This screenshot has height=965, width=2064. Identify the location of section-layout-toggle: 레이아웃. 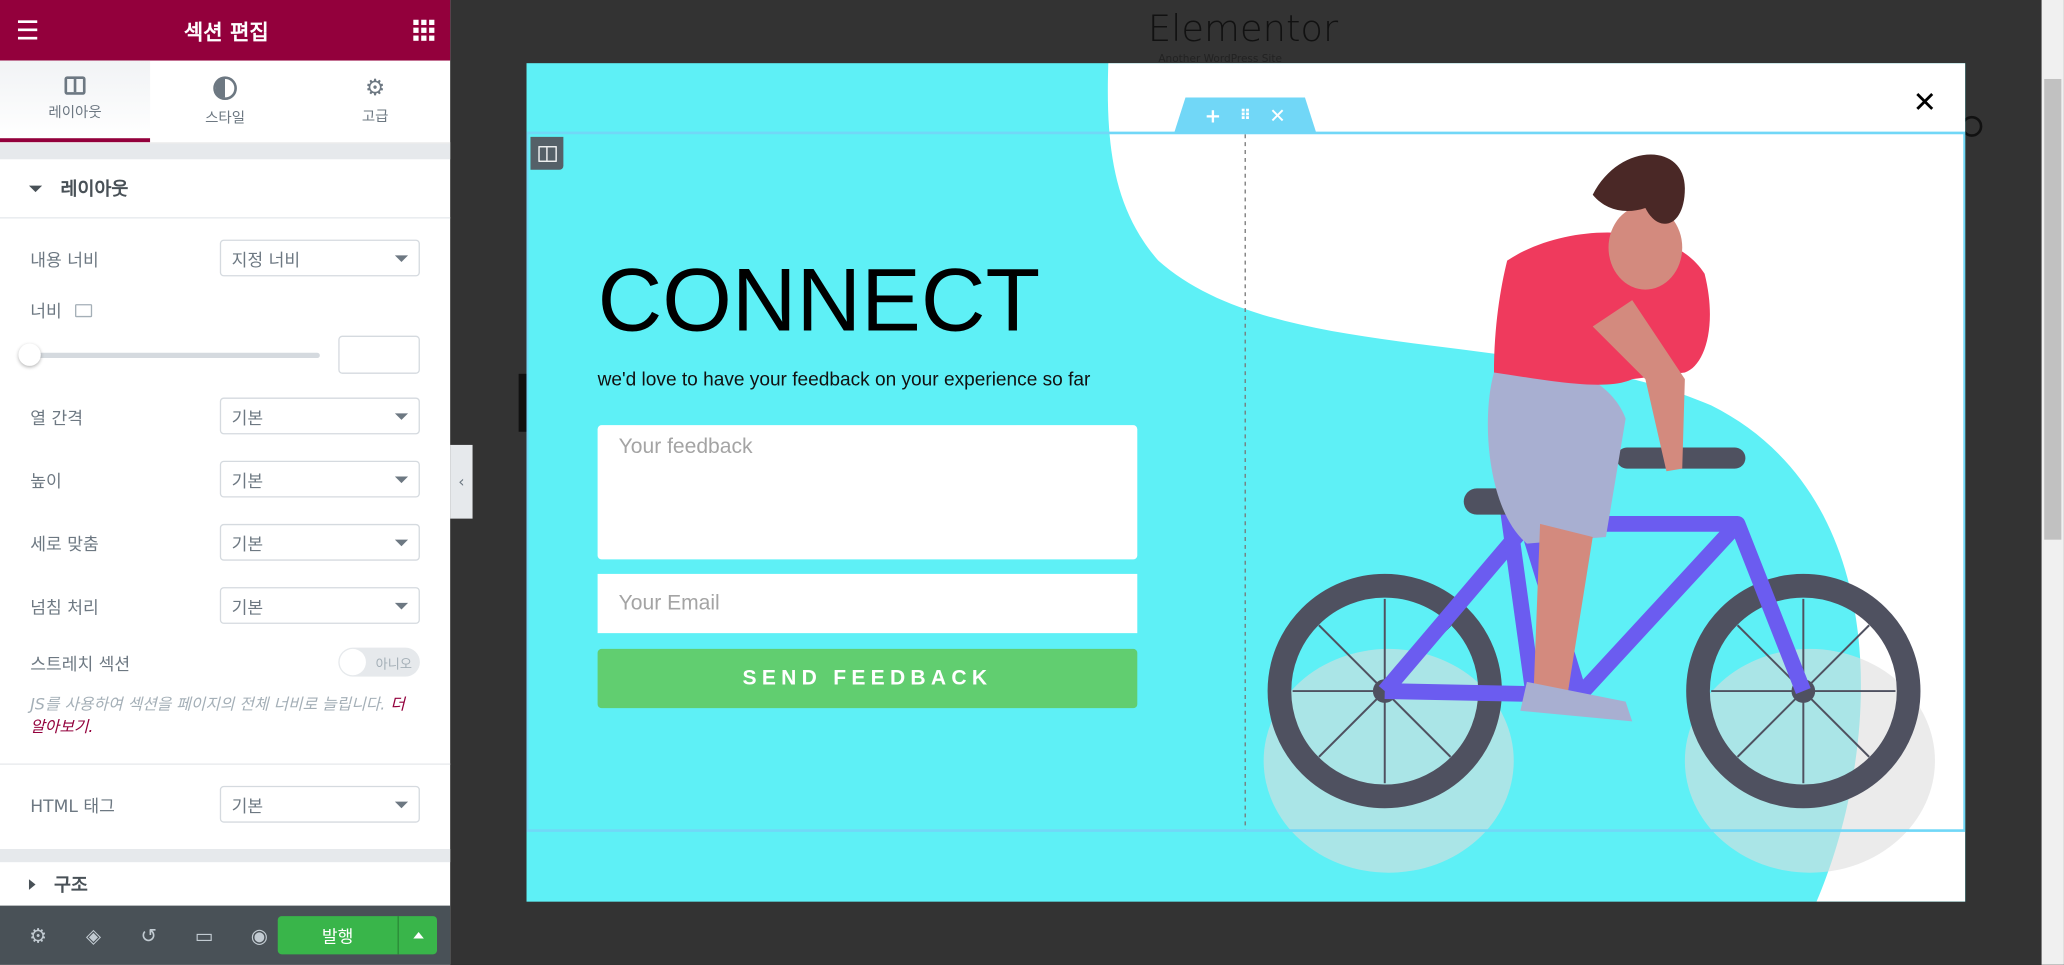
(225, 189).